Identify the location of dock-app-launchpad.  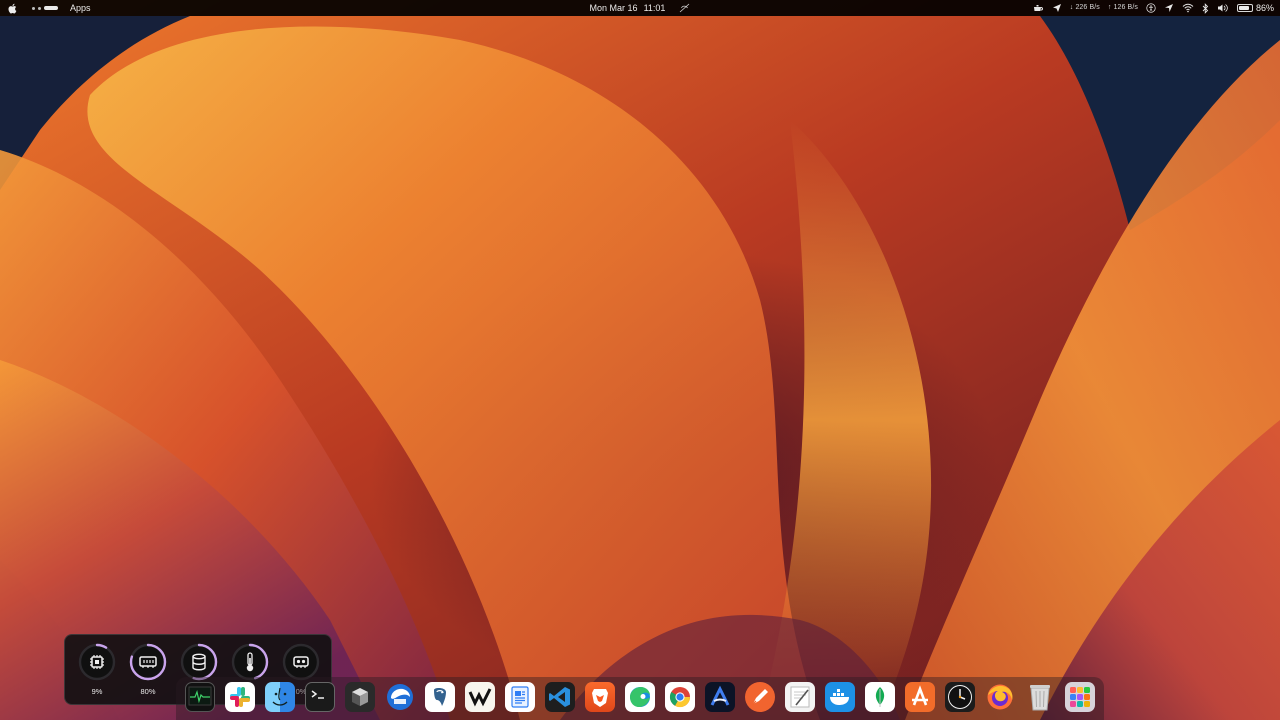
(1080, 697).